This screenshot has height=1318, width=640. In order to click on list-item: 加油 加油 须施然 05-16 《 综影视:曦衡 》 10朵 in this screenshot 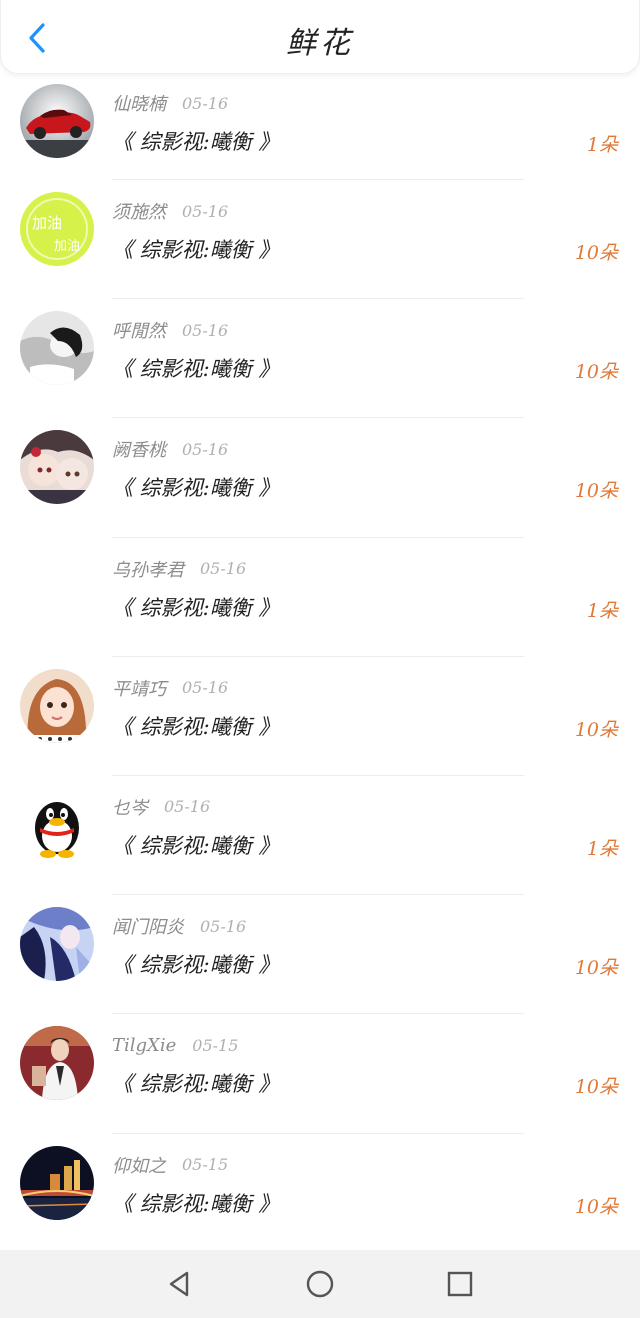, I will do `click(320, 241)`.